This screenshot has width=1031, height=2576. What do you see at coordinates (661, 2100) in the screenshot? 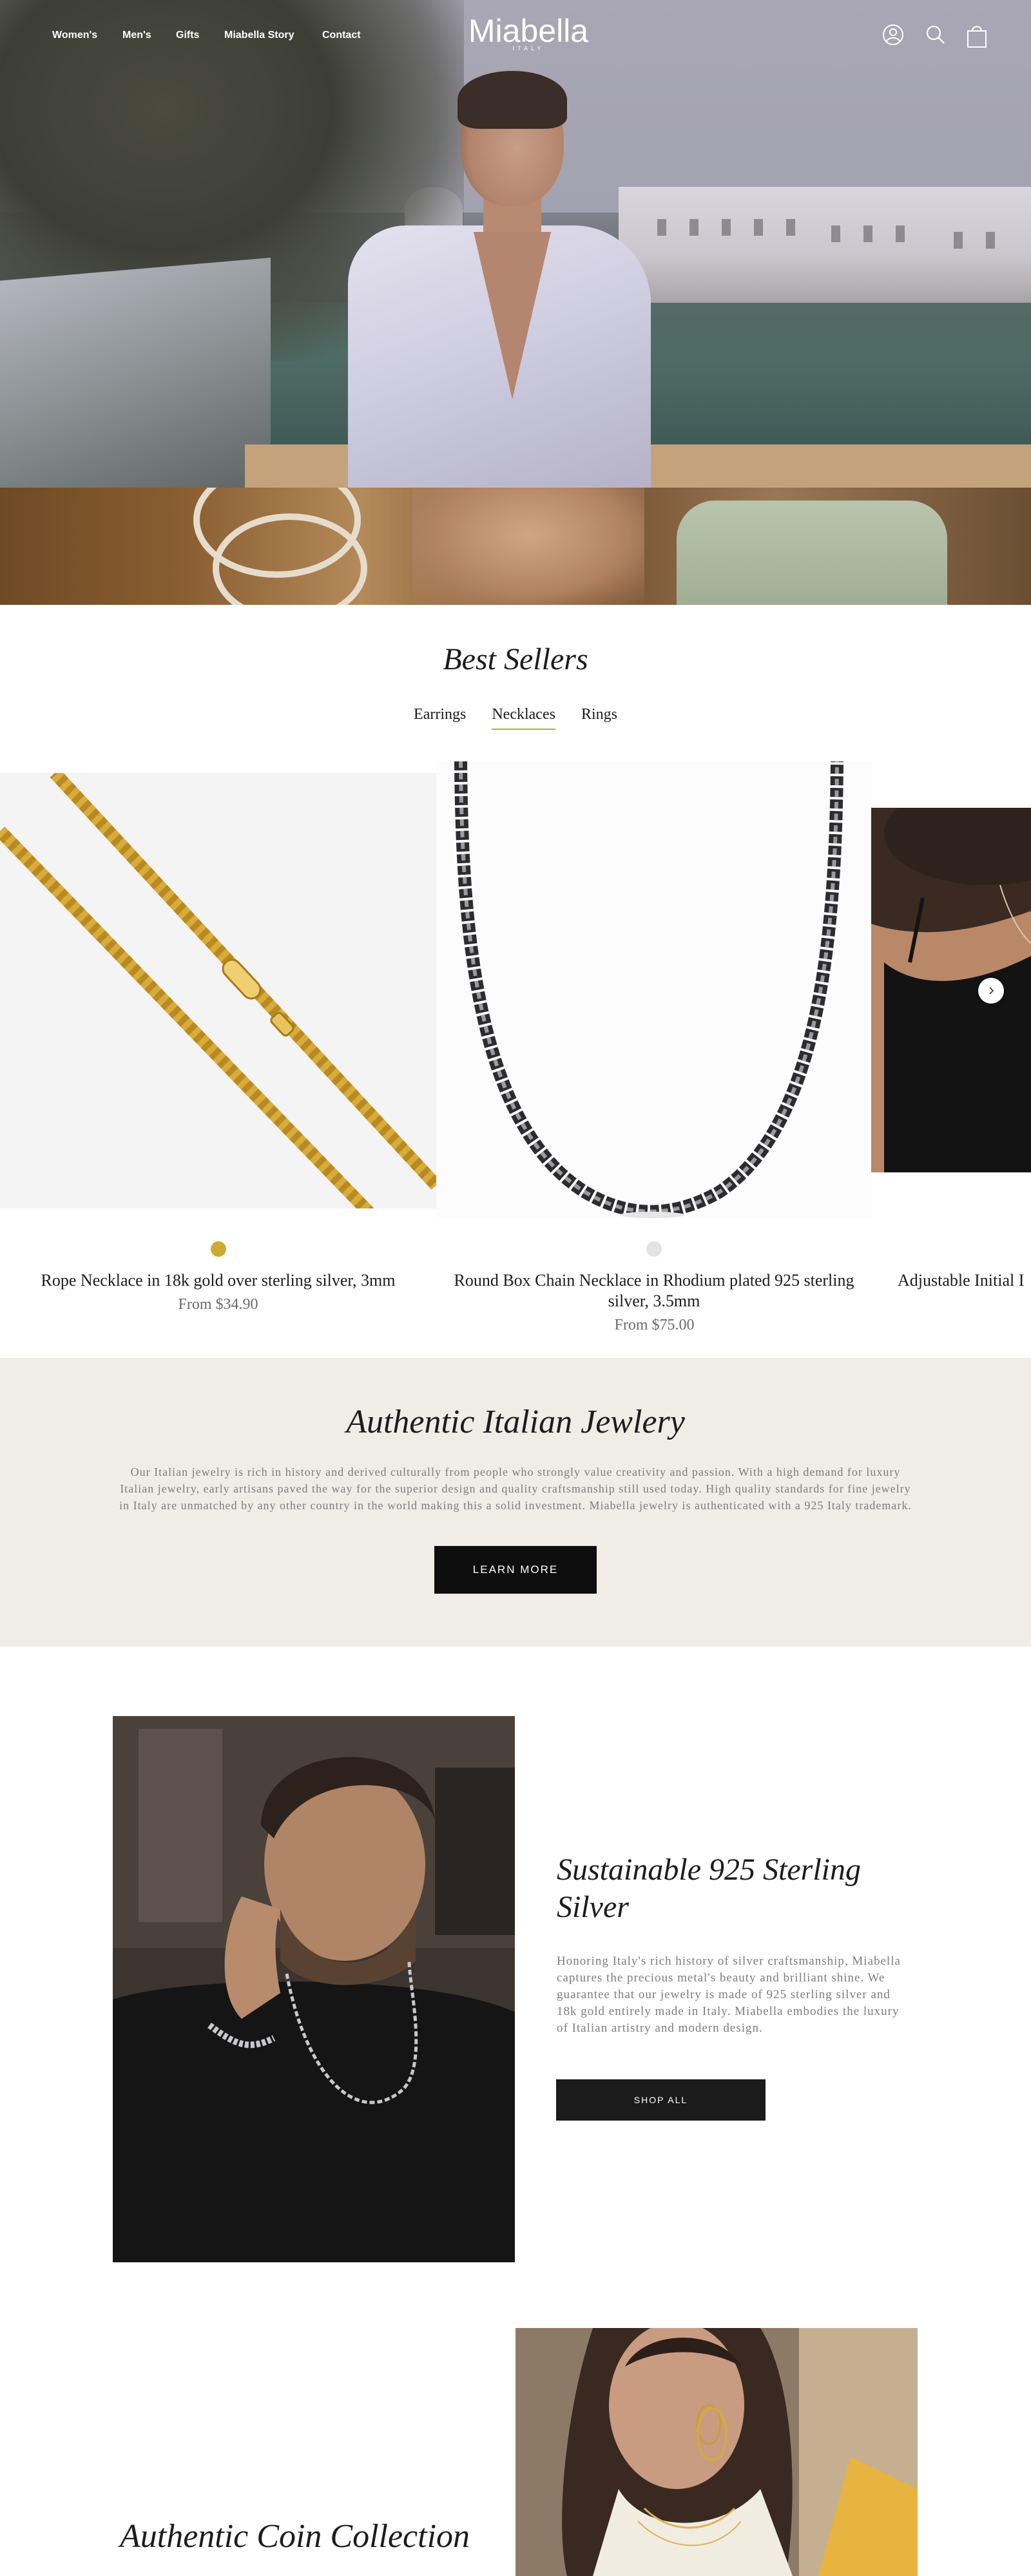
I see `shop-all-button: SHOP ALL` at bounding box center [661, 2100].